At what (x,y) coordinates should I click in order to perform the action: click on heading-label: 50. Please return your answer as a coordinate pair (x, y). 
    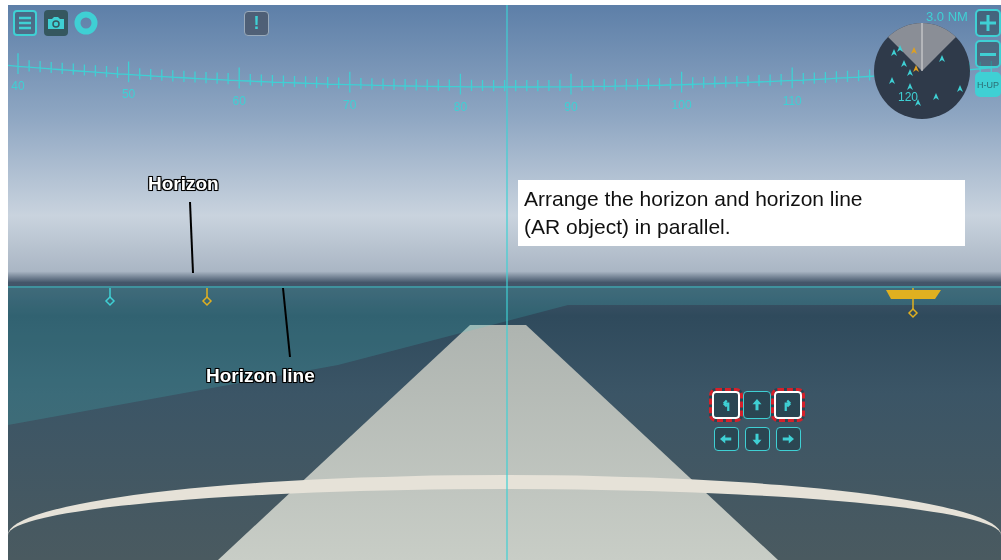
    Looking at the image, I should click on (128, 94).